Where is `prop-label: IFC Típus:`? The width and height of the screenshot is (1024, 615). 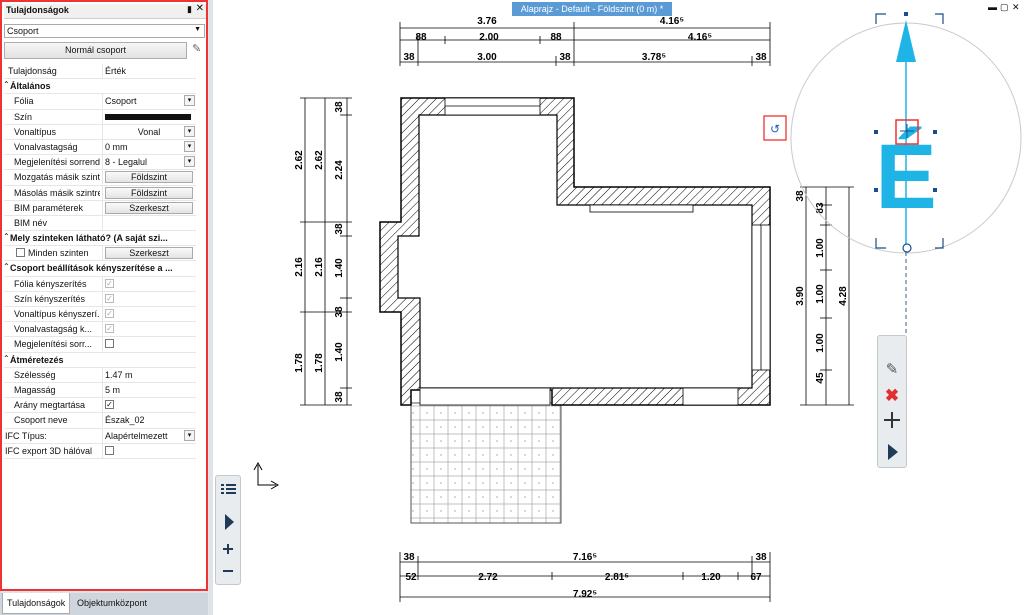
prop-label: IFC Típus: is located at coordinates (26, 435).